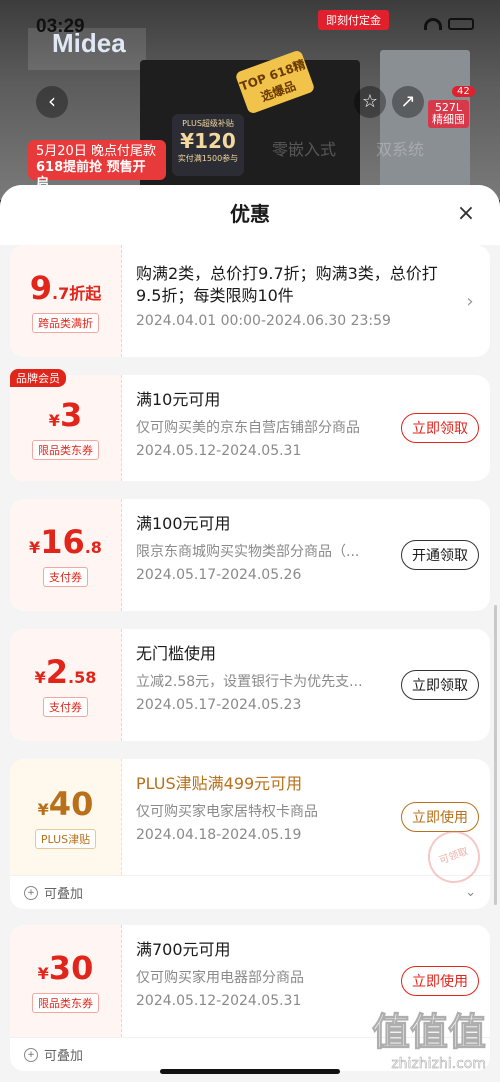 The image size is (500, 1082). I want to click on capacity-tag: 527L 精细囤, so click(448, 114).